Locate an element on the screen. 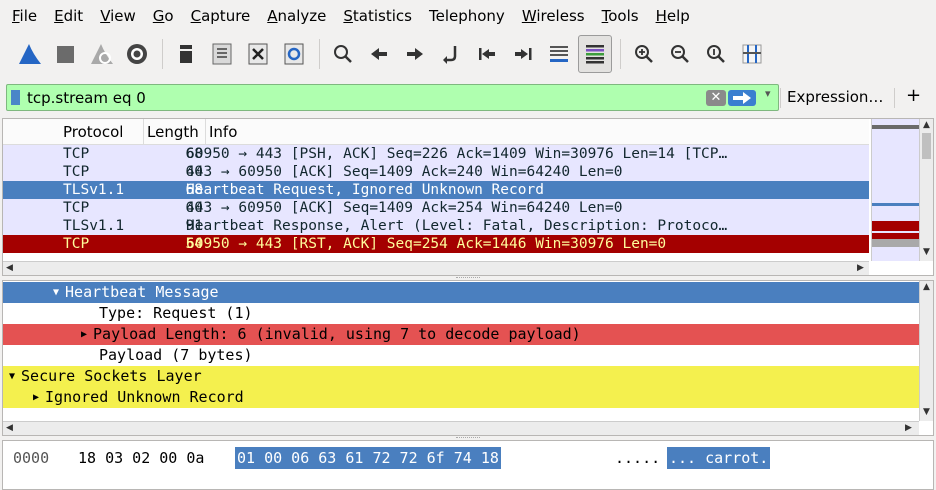 The width and height of the screenshot is (936, 490). menu-analyze: Analyze is located at coordinates (297, 16).